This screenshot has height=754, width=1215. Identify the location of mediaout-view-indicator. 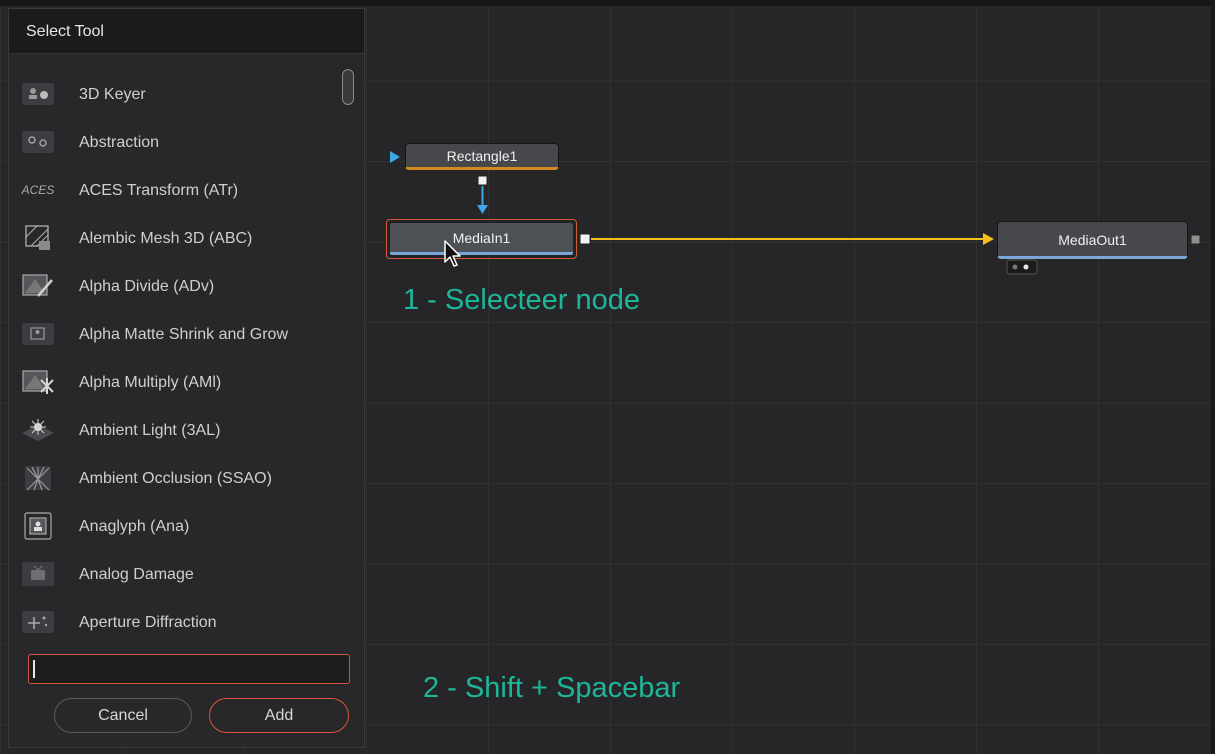
(1022, 267).